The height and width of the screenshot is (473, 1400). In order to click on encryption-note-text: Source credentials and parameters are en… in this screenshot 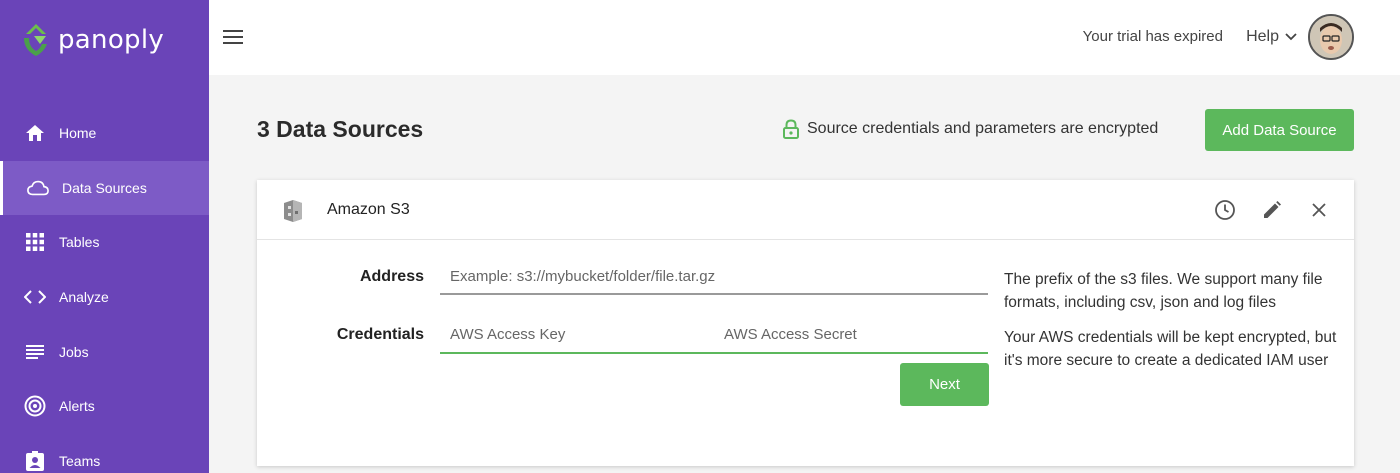, I will do `click(983, 128)`.